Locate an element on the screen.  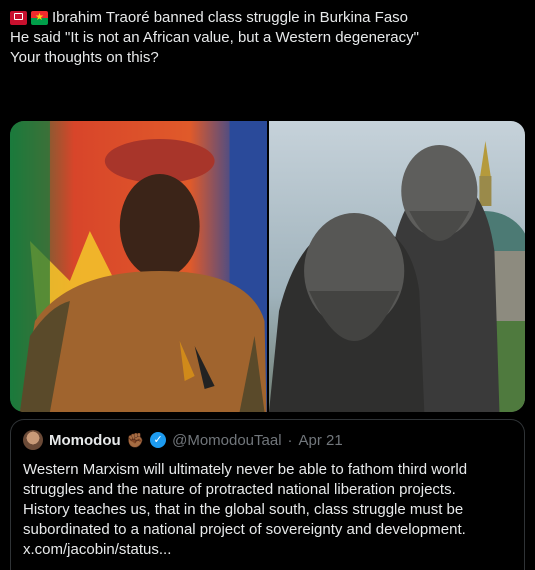
avatar is located at coordinates (33, 440).